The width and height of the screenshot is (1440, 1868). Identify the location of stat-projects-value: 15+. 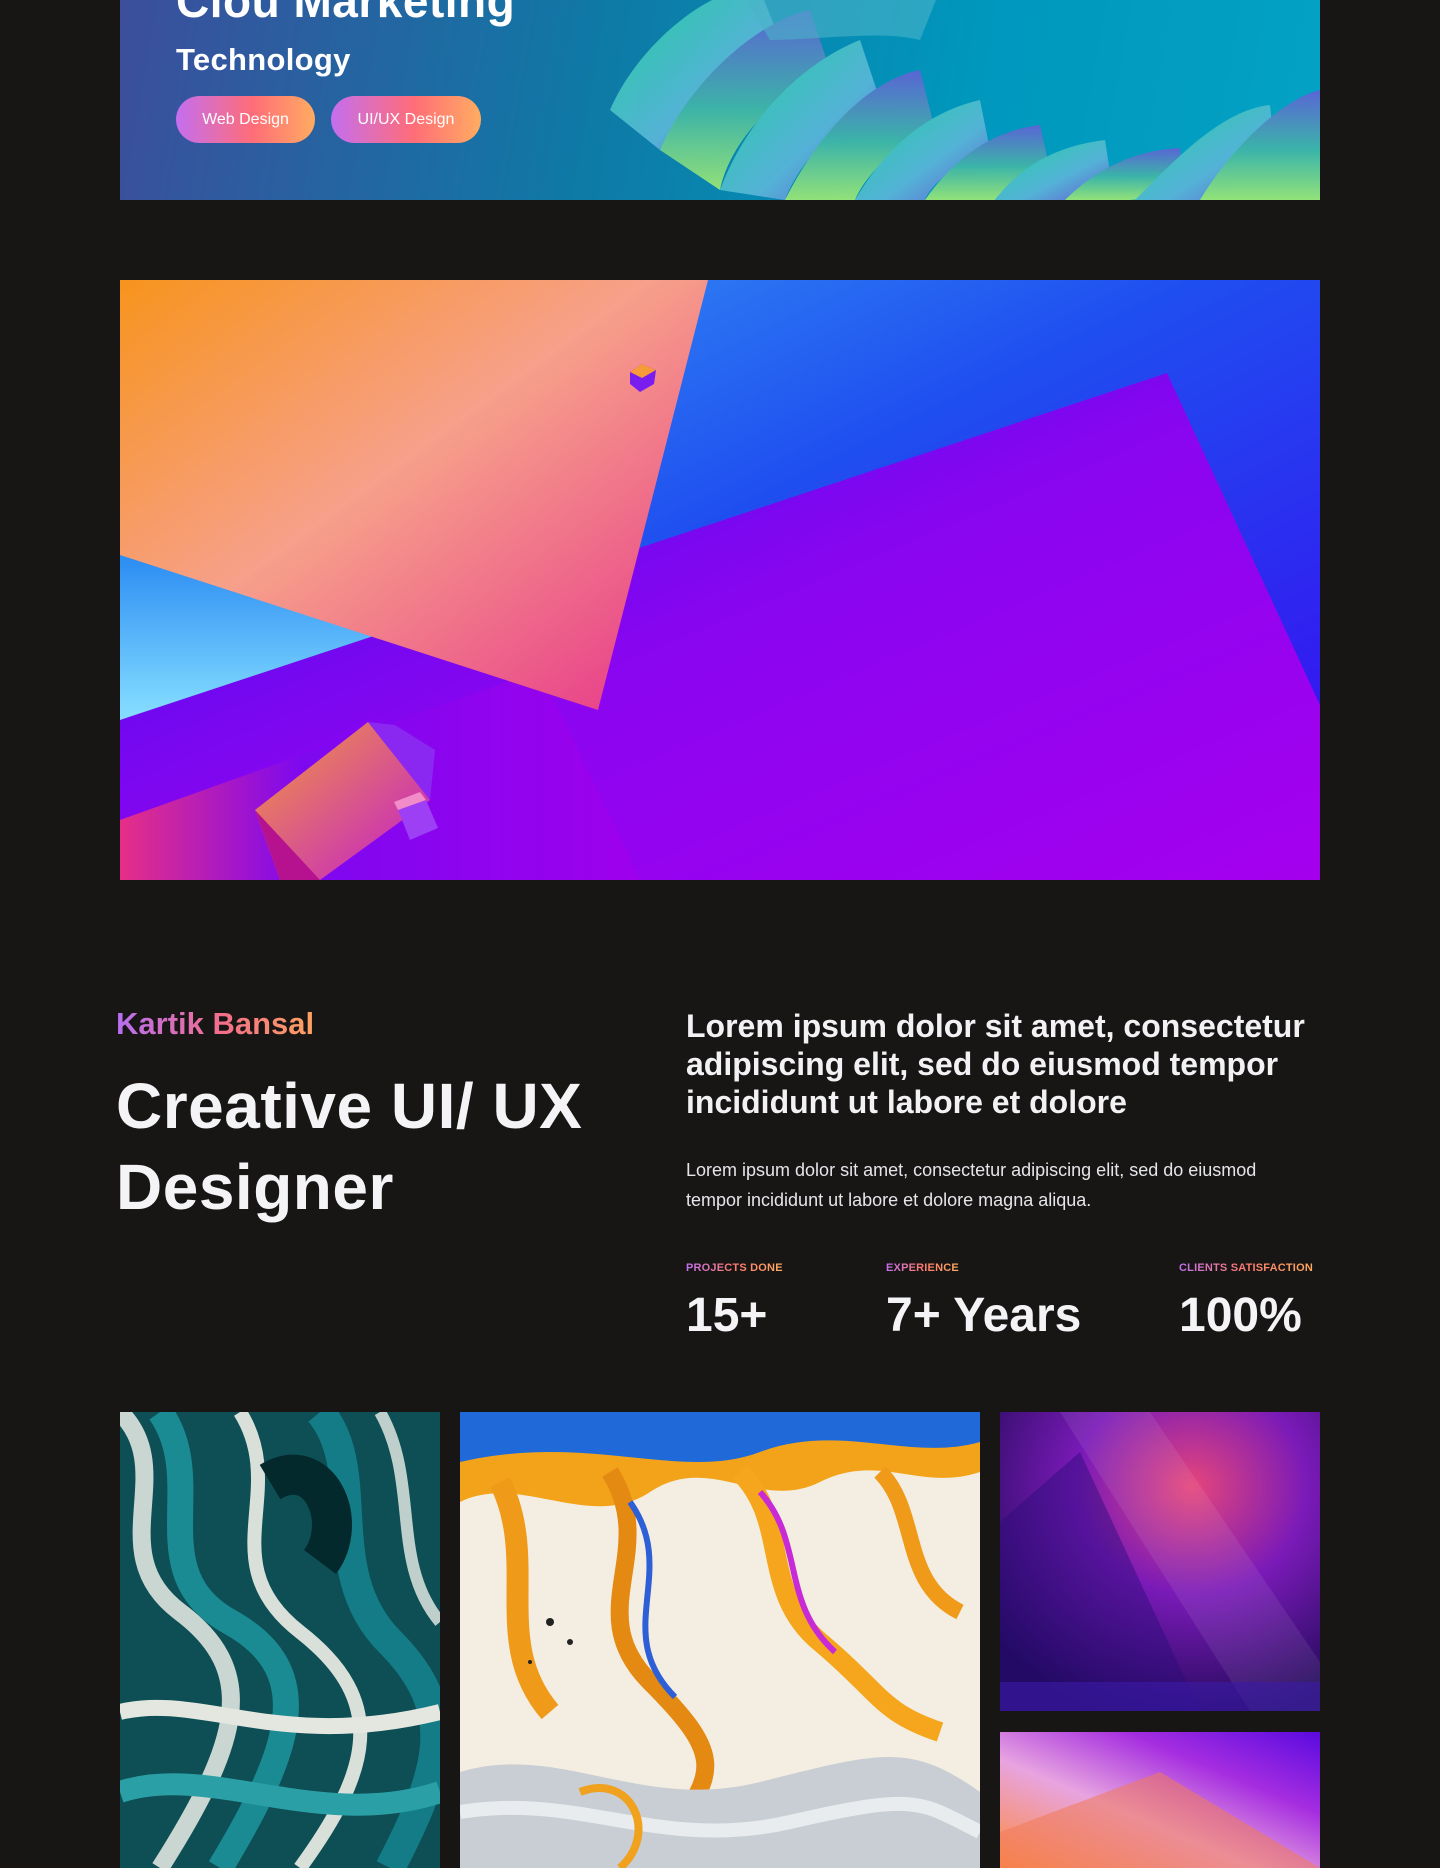
(727, 1315).